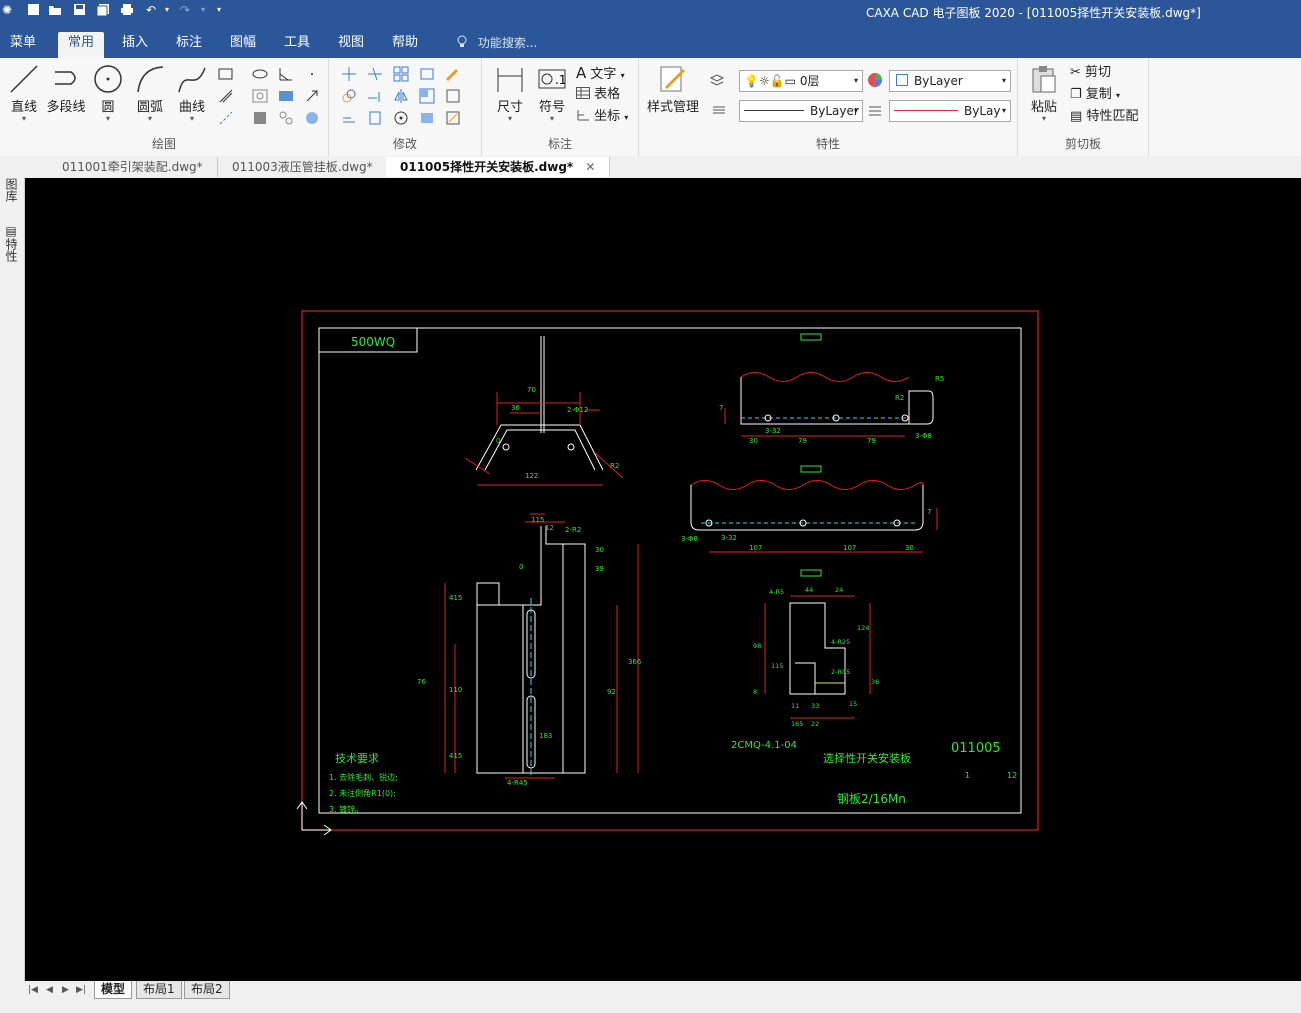  Describe the element at coordinates (875, 682) in the screenshot. I see `svg-text: 36` at that location.